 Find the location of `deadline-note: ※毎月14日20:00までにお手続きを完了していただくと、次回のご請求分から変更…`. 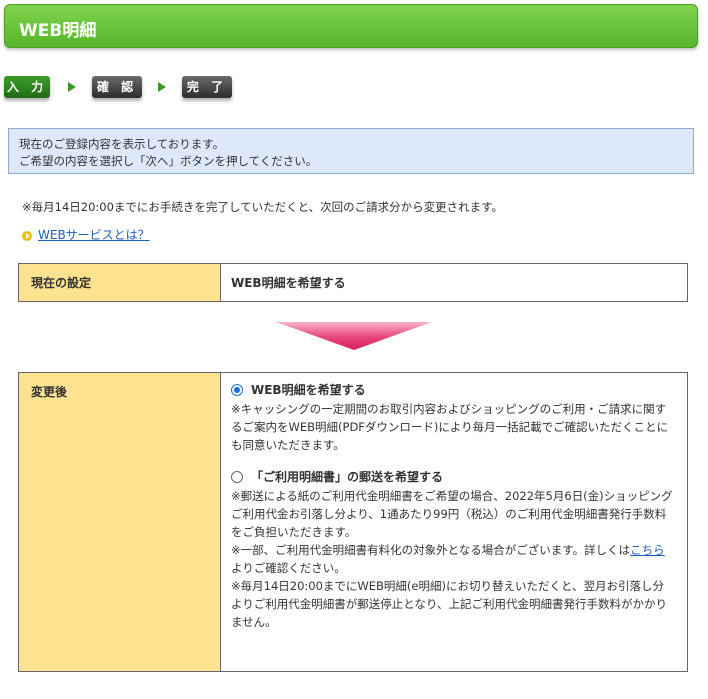

deadline-note: ※毎月14日20:00までにお手続きを完了していただくと、次回のご請求分から変更… is located at coordinates (262, 207).